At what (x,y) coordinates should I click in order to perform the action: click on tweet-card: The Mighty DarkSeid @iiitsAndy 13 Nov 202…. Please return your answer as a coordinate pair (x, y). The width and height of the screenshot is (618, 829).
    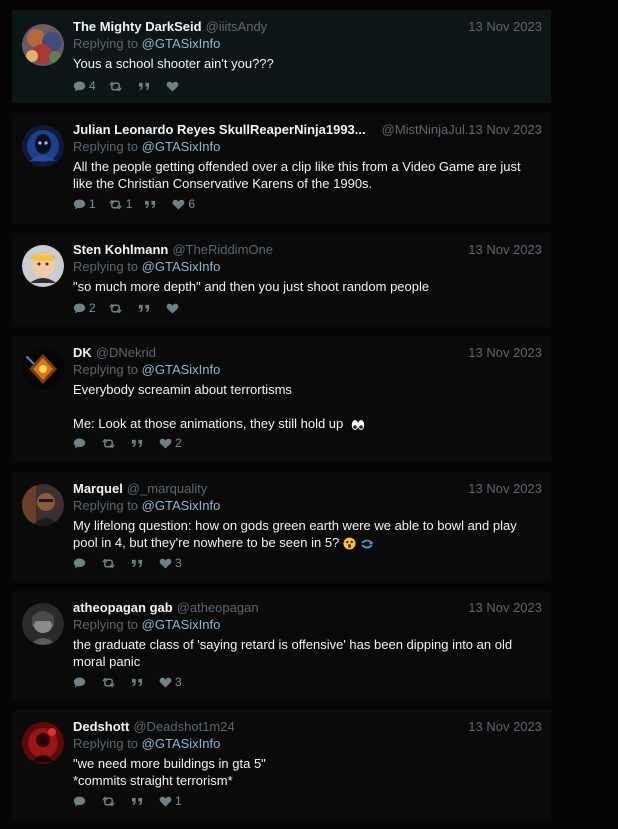
    Looking at the image, I should click on (281, 56).